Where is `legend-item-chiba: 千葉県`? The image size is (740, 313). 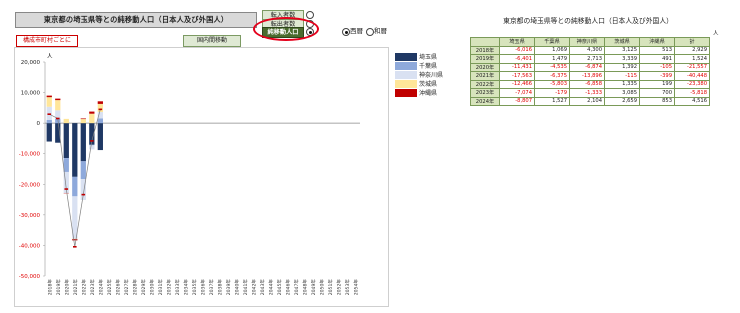 legend-item-chiba: 千葉県 is located at coordinates (419, 66).